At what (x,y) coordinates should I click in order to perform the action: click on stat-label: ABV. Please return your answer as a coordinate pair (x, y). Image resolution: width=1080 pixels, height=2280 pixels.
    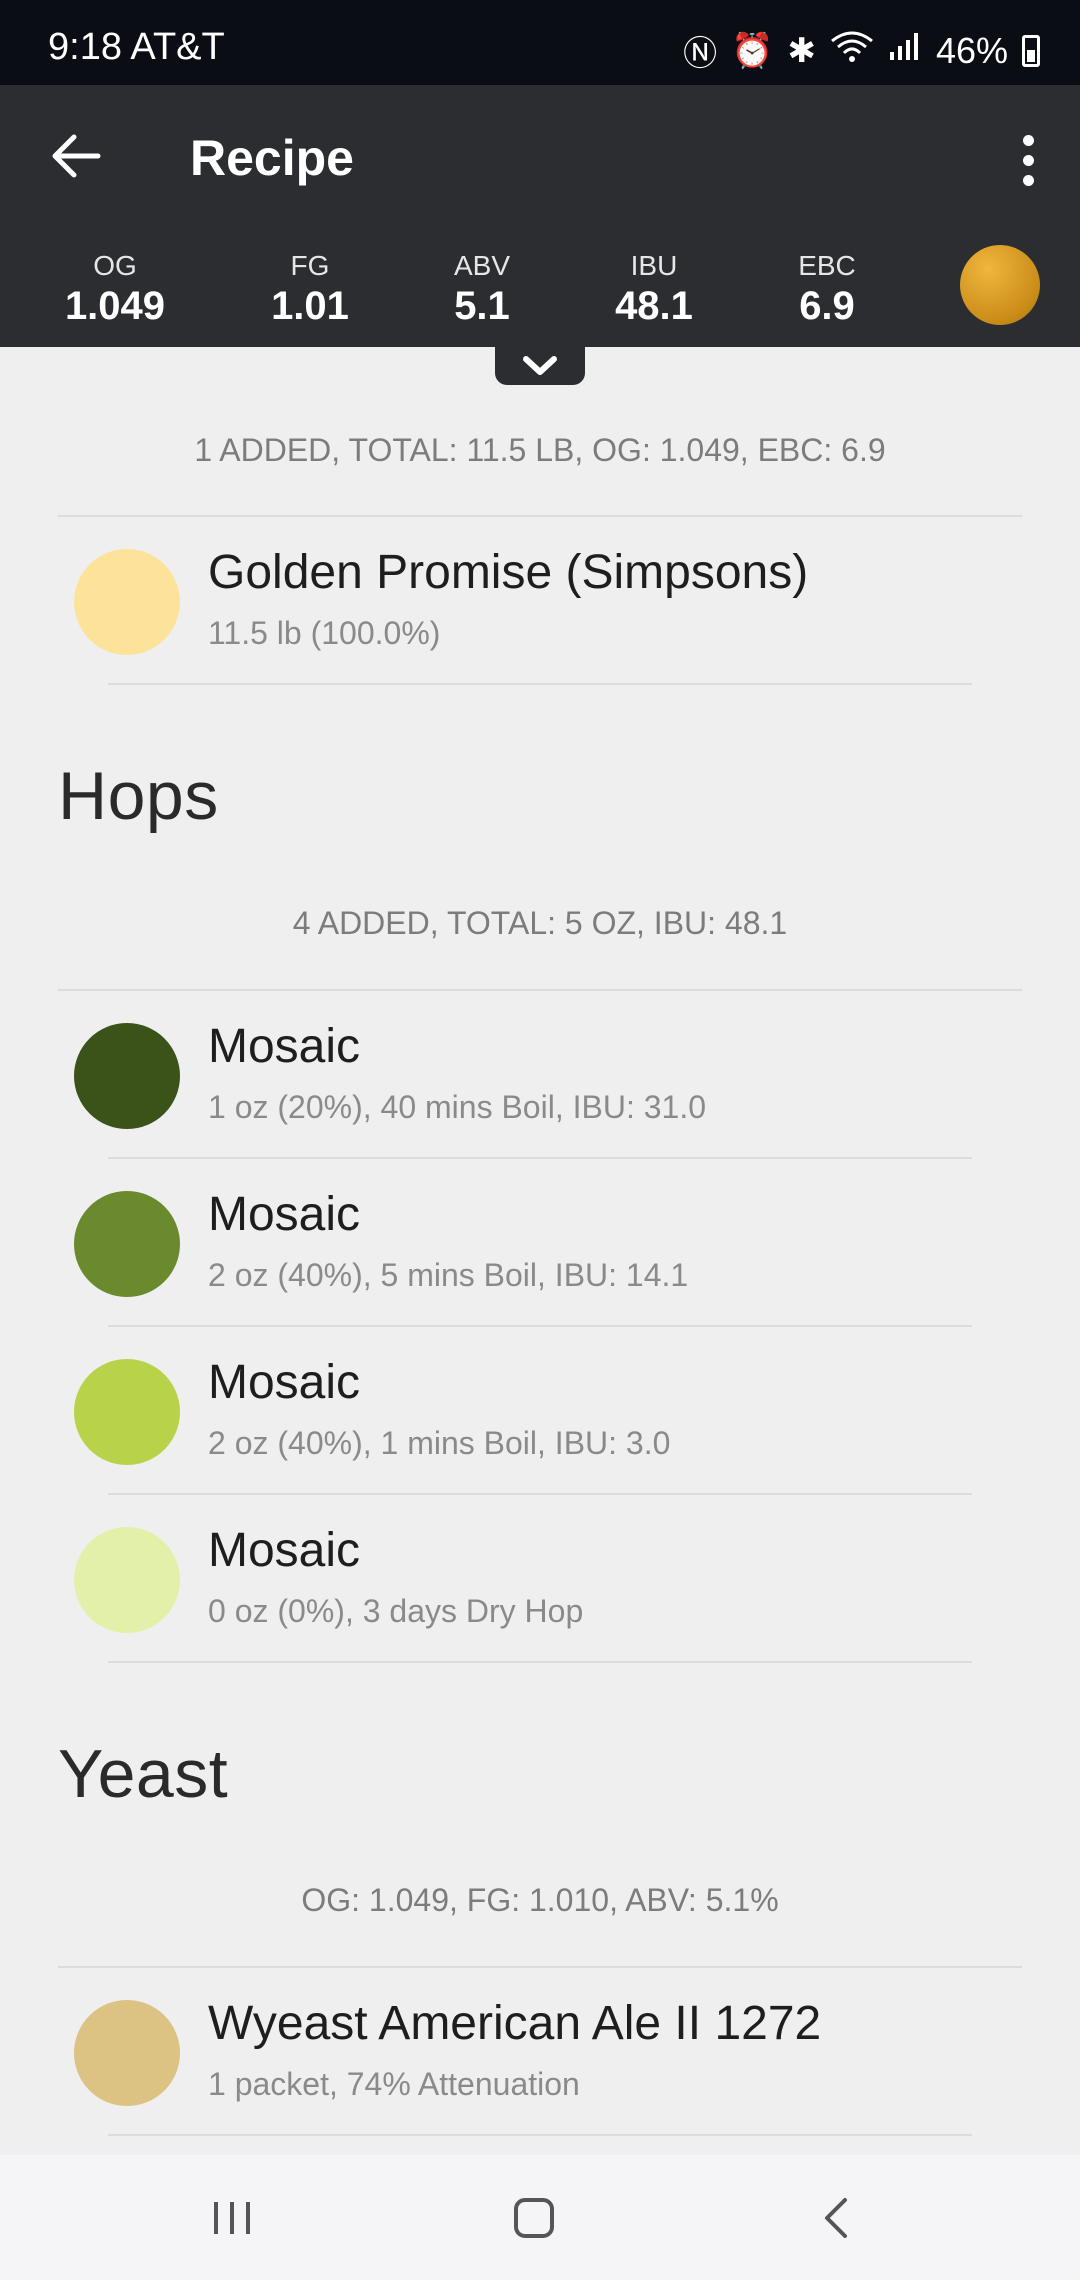
    Looking at the image, I should click on (482, 265).